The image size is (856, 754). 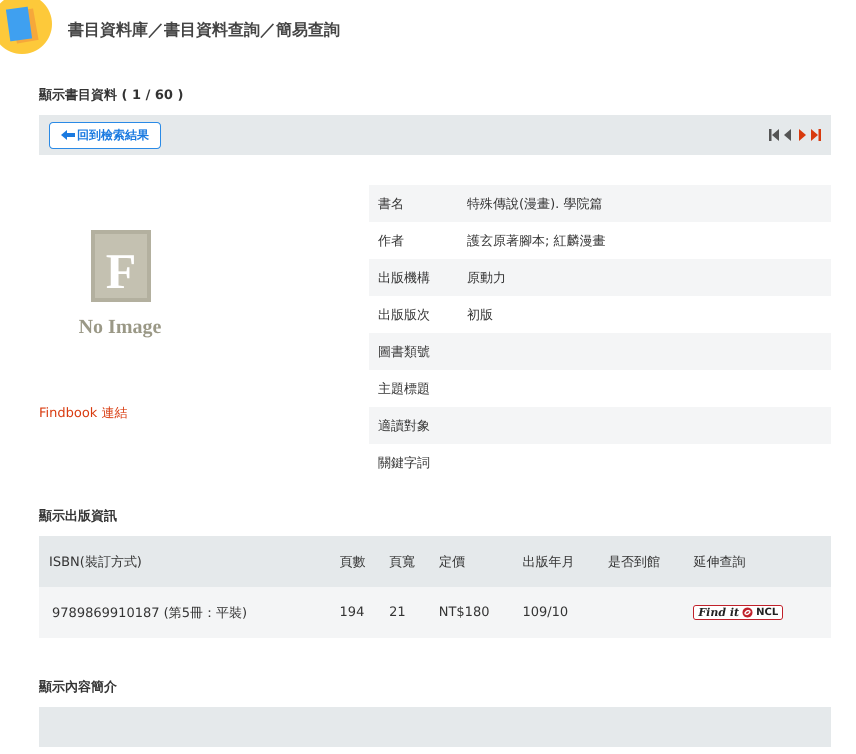 What do you see at coordinates (565, 612) in the screenshot?
I see `table-cell: 109/10` at bounding box center [565, 612].